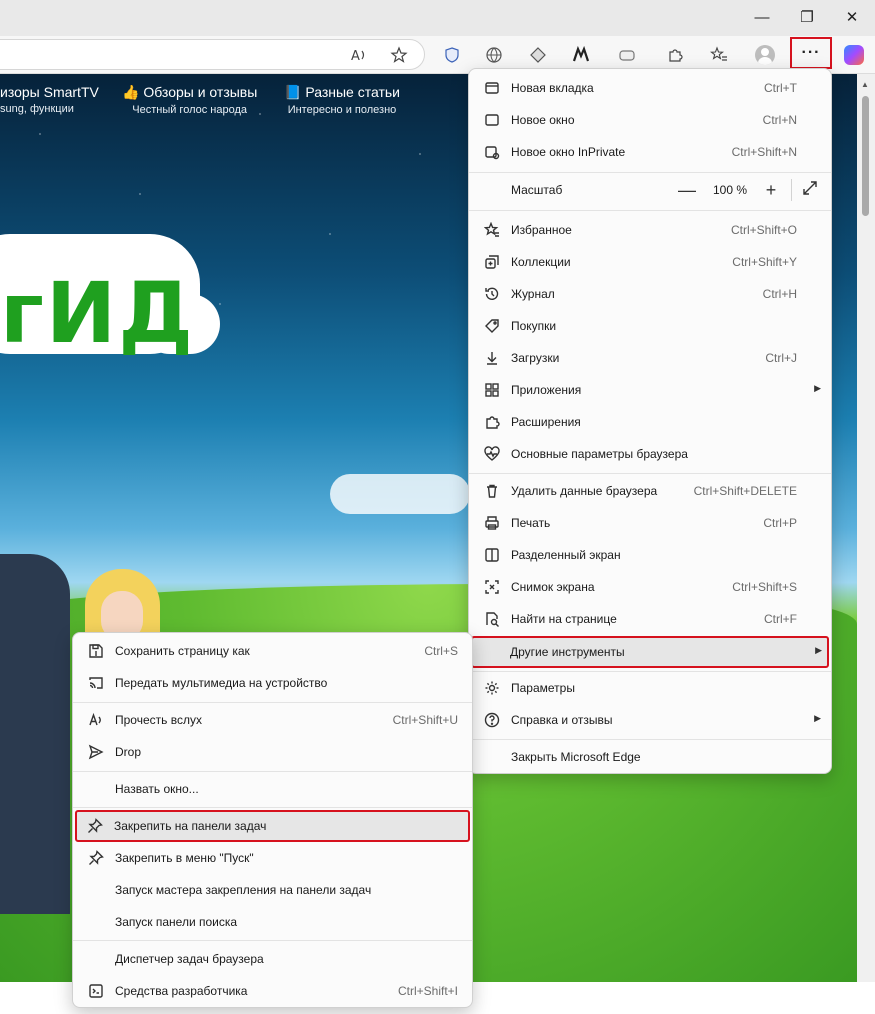  What do you see at coordinates (492, 619) in the screenshot?
I see `find-icon` at bounding box center [492, 619].